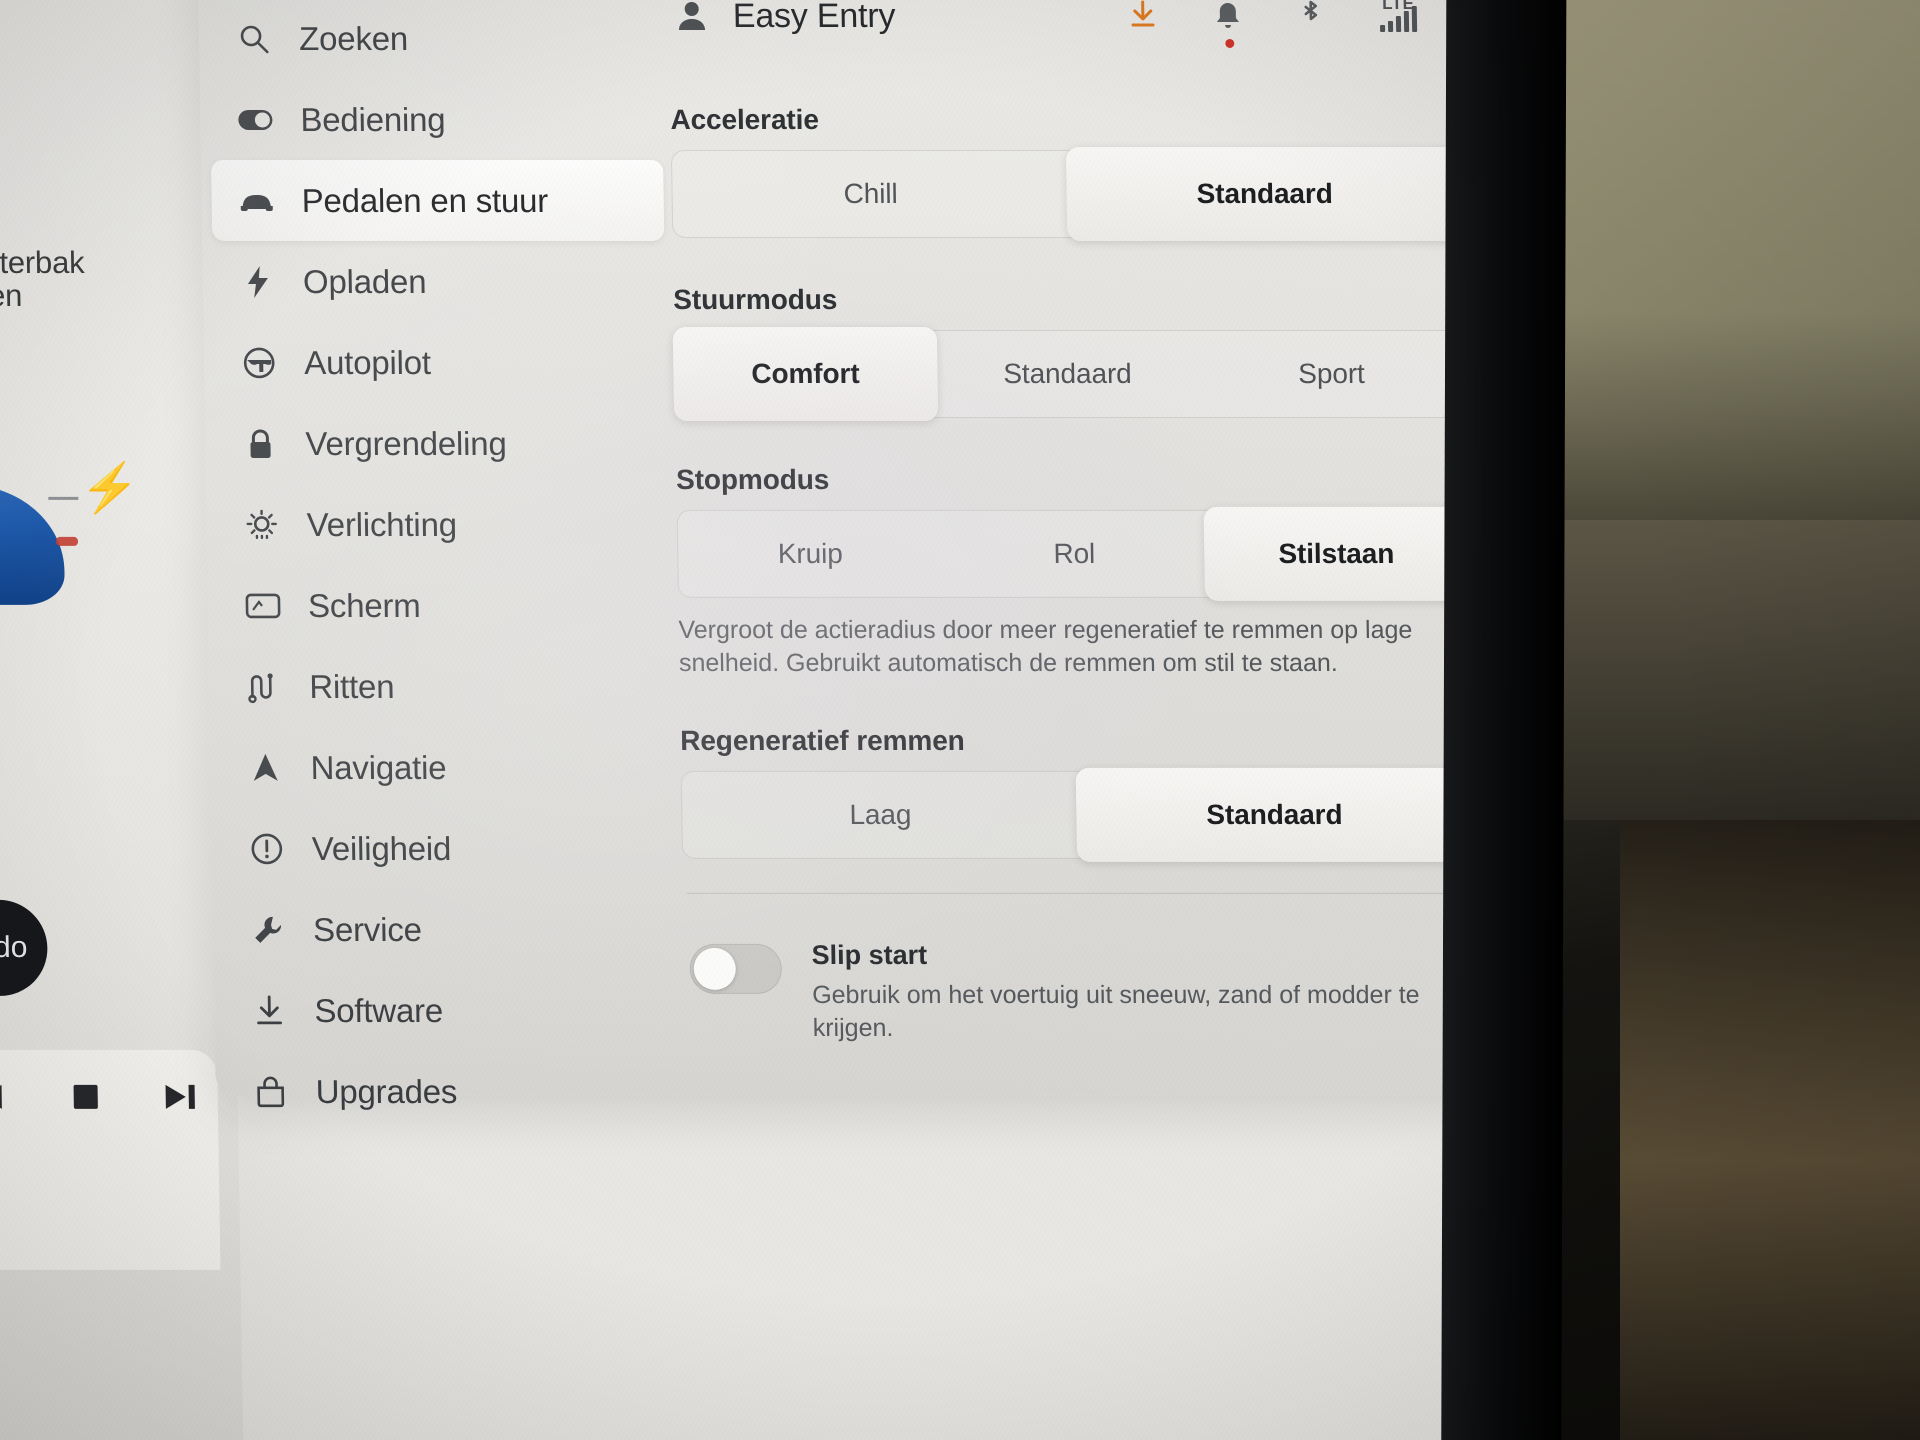  I want to click on sidebar-item-scherm: Scherm, so click(443, 605).